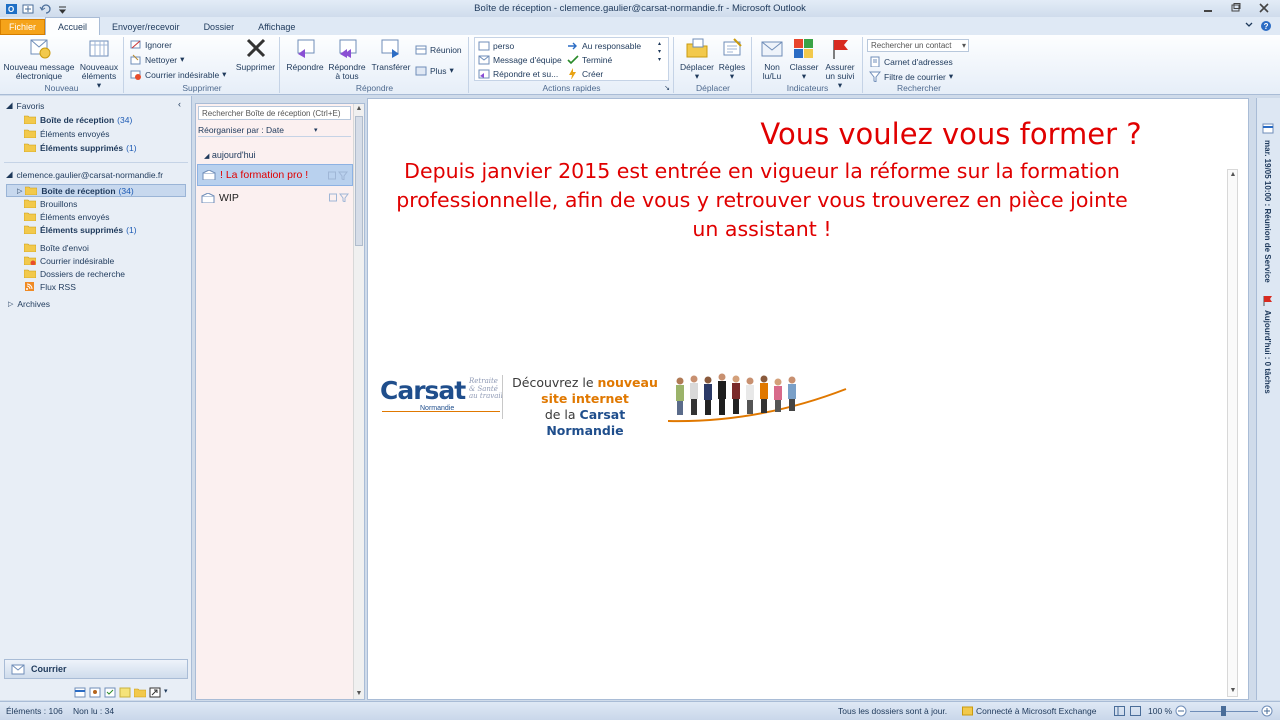 This screenshot has width=1280, height=720. I want to click on scrollbar-thumb, so click(359, 181).